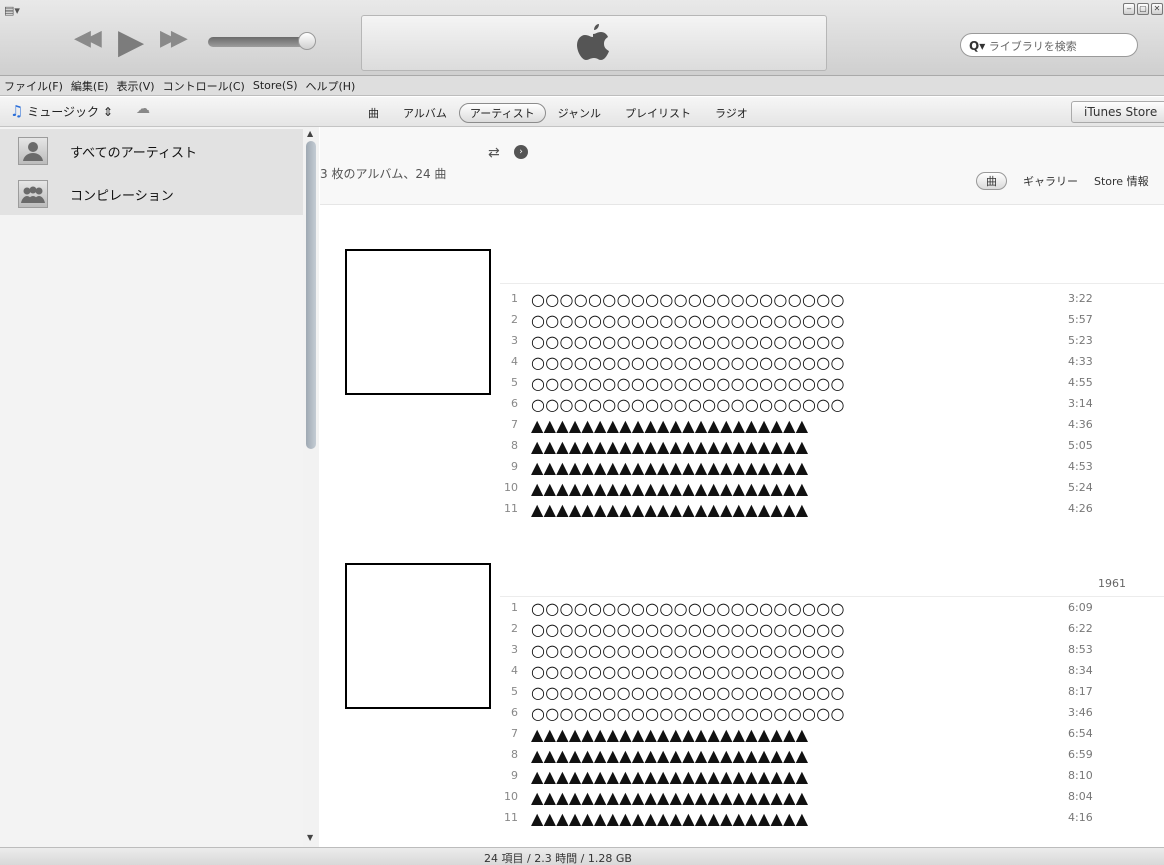  I want to click on sidebar-item-compilations: コンピレーション, so click(151, 193).